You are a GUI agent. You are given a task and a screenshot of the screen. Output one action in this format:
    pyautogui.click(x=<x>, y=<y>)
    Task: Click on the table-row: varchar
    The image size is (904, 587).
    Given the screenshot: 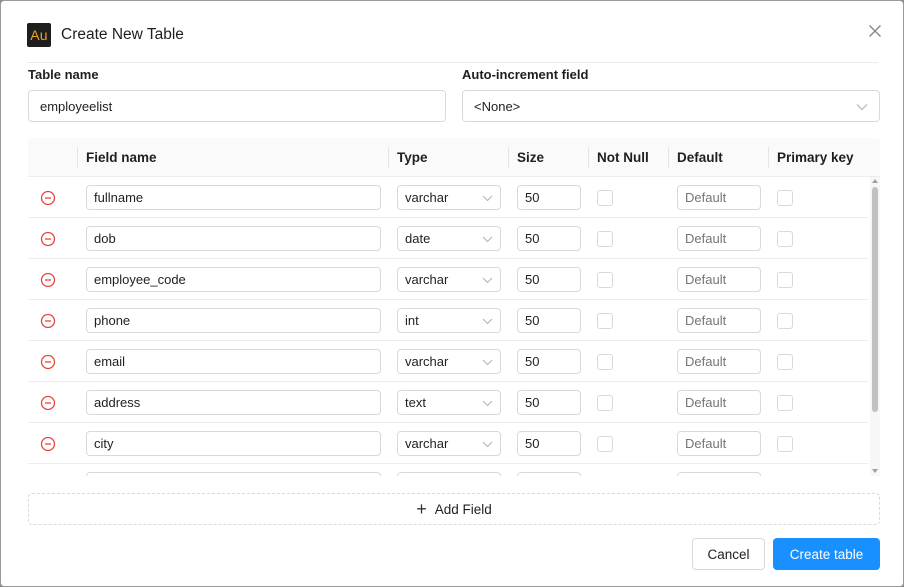 What is the action you would take?
    pyautogui.click(x=448, y=197)
    